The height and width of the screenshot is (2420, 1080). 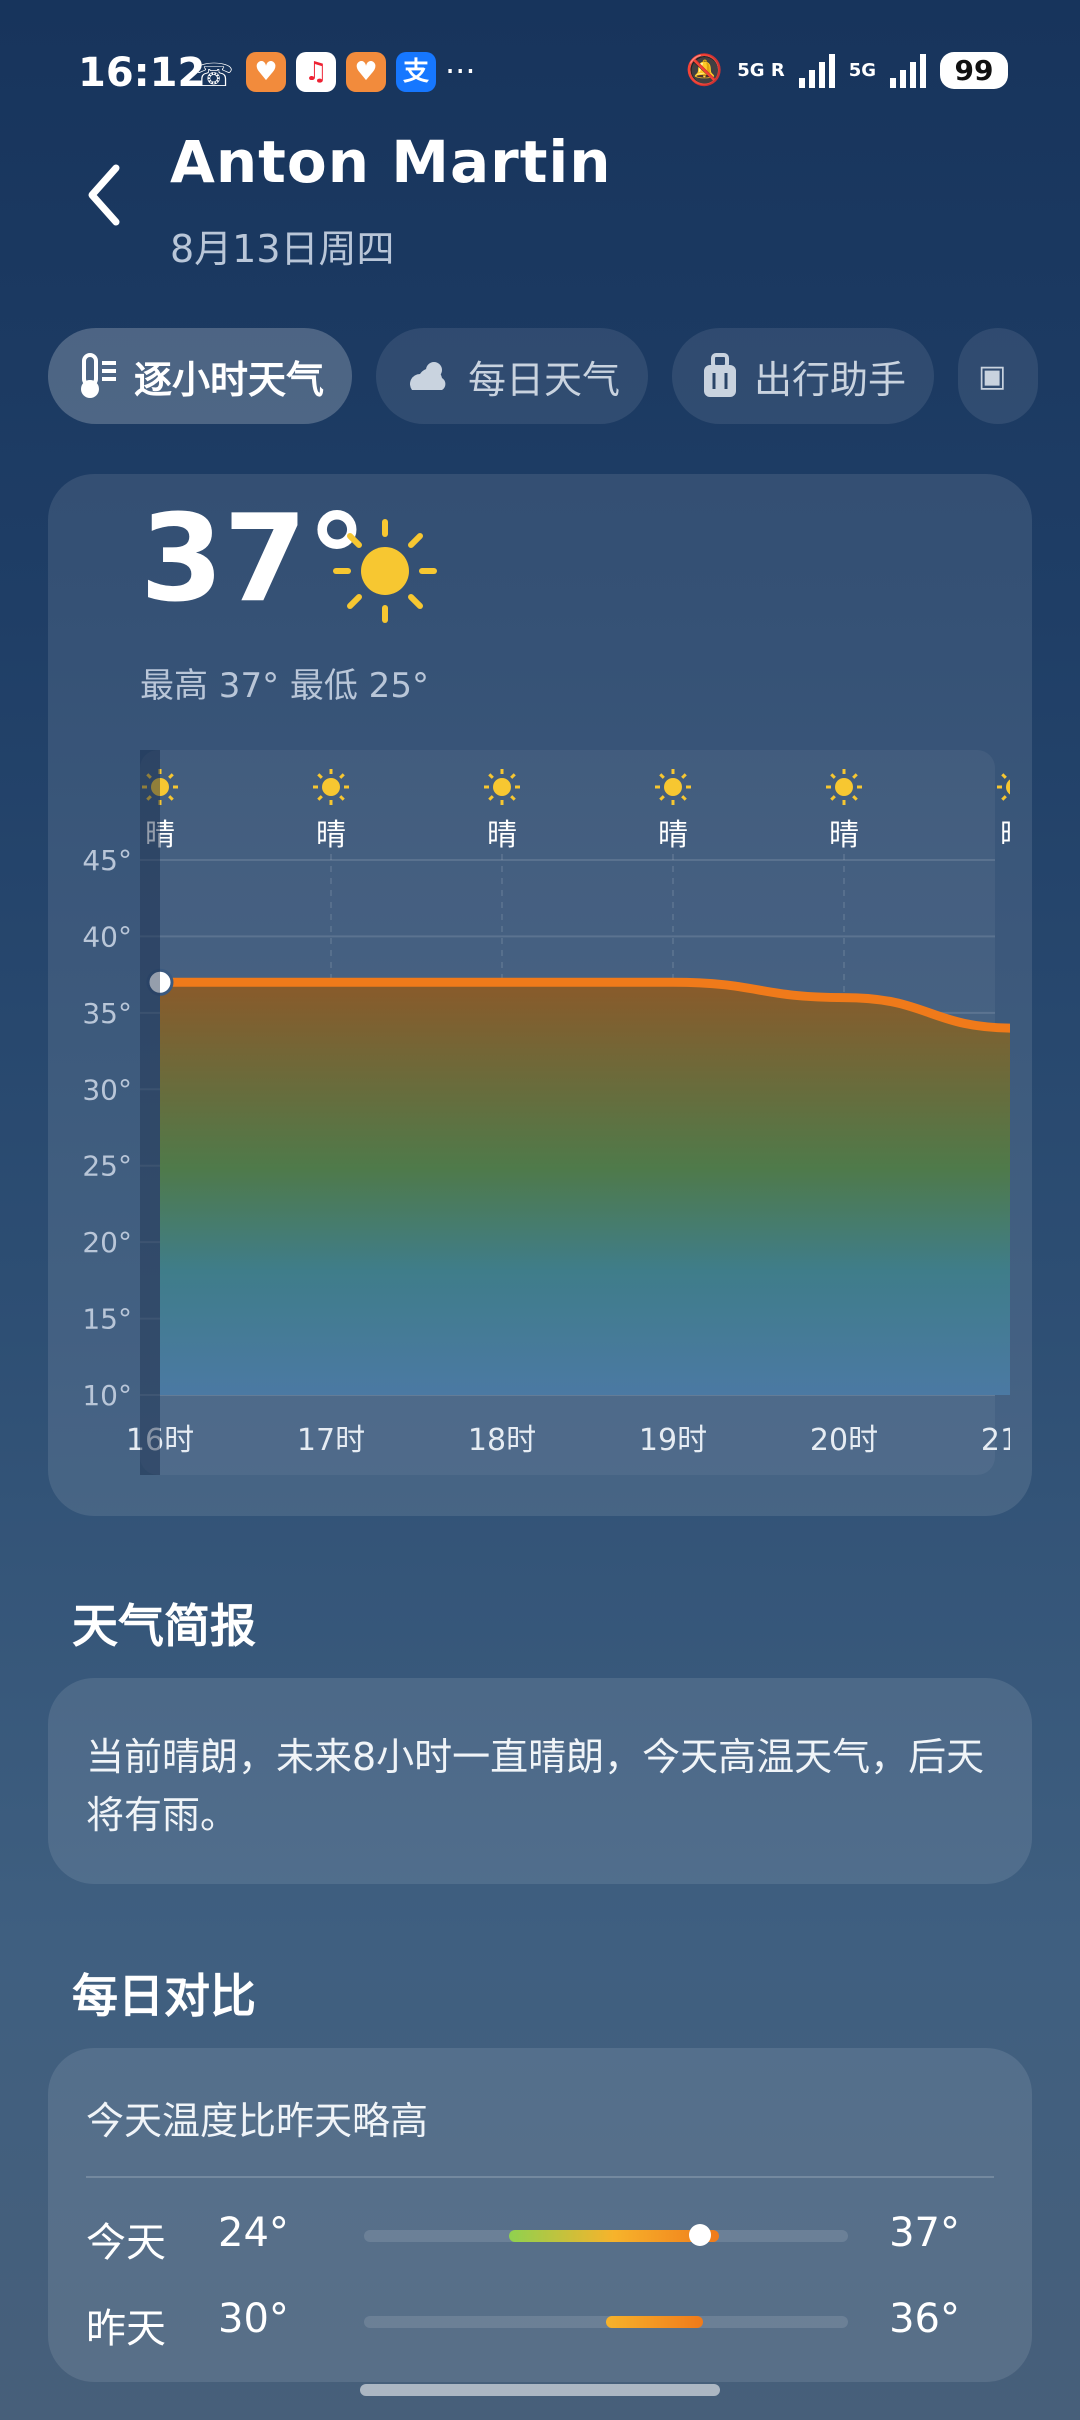 What do you see at coordinates (331, 1440) in the screenshot?
I see `x-tick-label: 17时` at bounding box center [331, 1440].